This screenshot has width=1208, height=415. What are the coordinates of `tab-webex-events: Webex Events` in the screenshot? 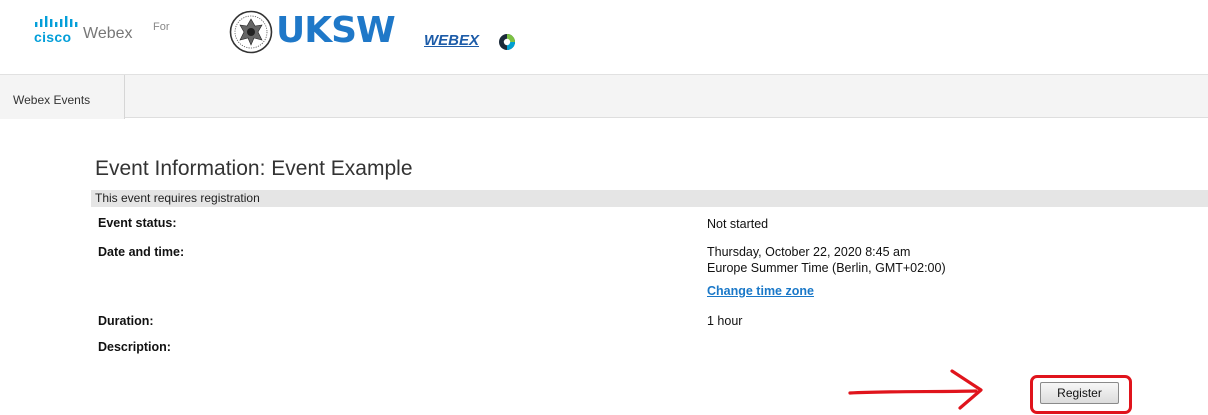 It's located at (62, 97).